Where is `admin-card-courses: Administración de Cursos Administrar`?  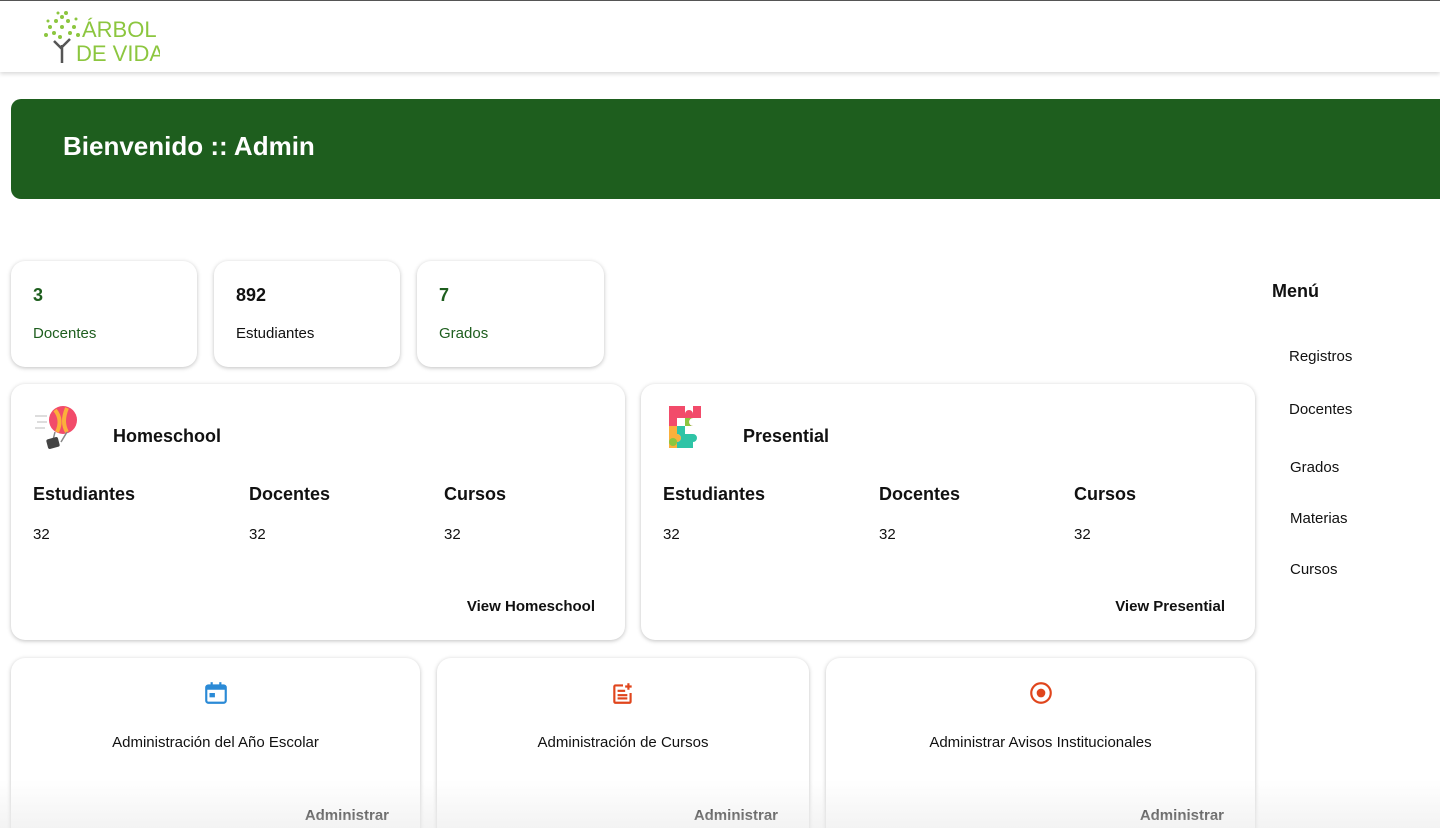
admin-card-courses: Administración de Cursos Administrar is located at coordinates (623, 743).